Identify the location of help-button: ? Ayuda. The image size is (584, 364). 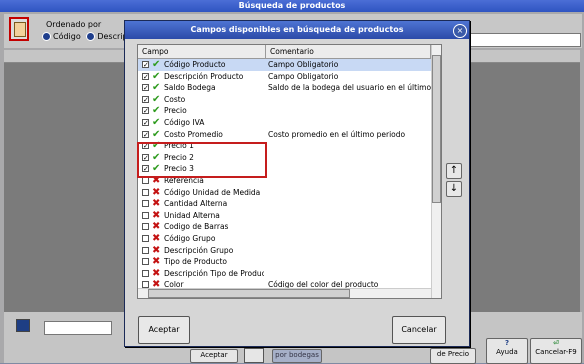
(507, 351).